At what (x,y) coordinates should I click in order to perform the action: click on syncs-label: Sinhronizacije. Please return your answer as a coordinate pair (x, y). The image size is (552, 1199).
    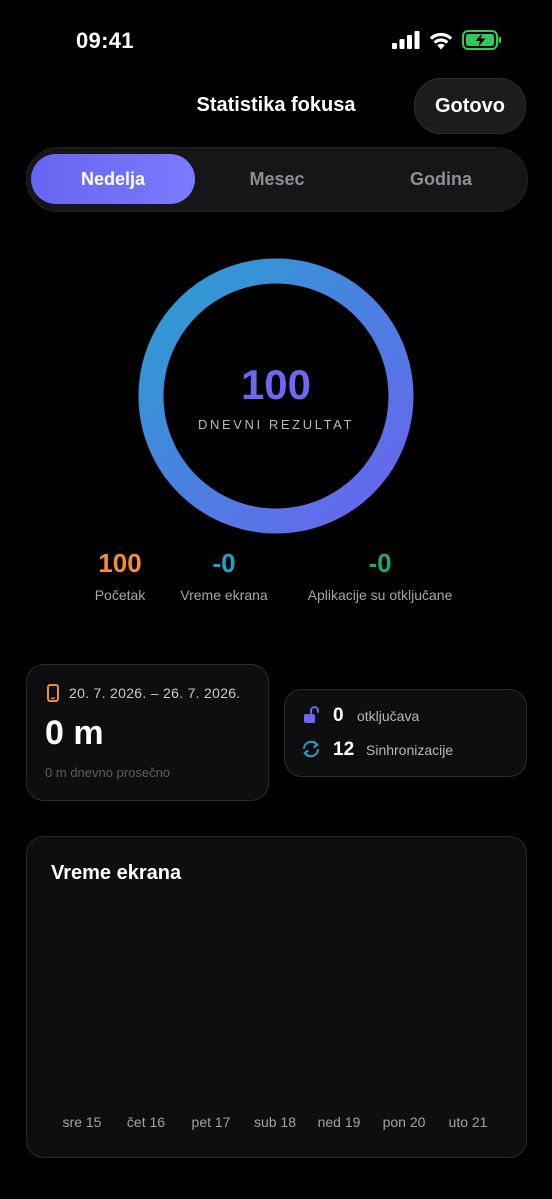
    Looking at the image, I should click on (410, 750).